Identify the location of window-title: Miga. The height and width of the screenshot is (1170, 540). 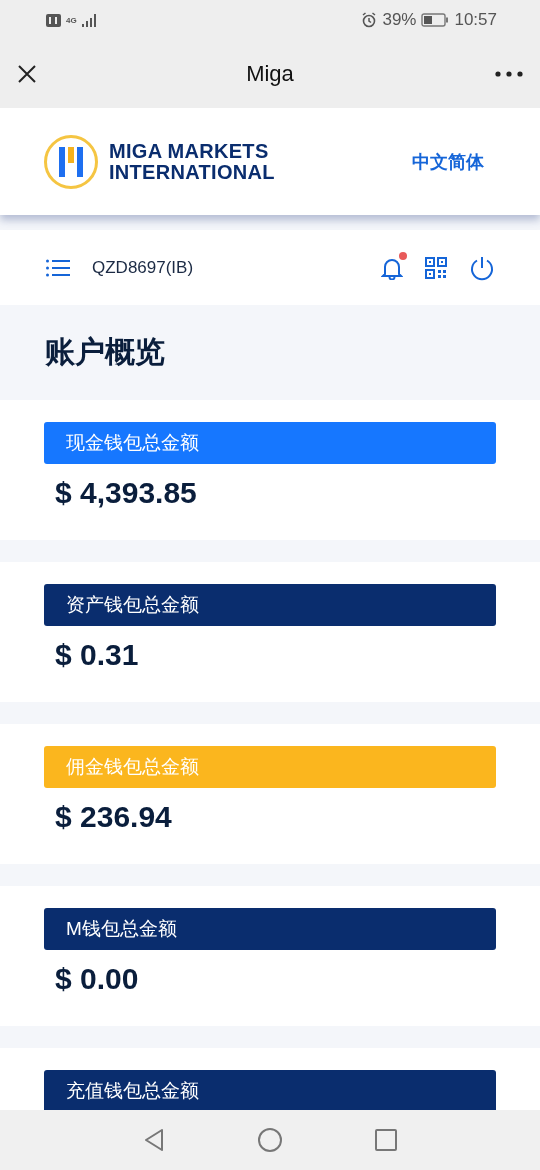
(270, 74).